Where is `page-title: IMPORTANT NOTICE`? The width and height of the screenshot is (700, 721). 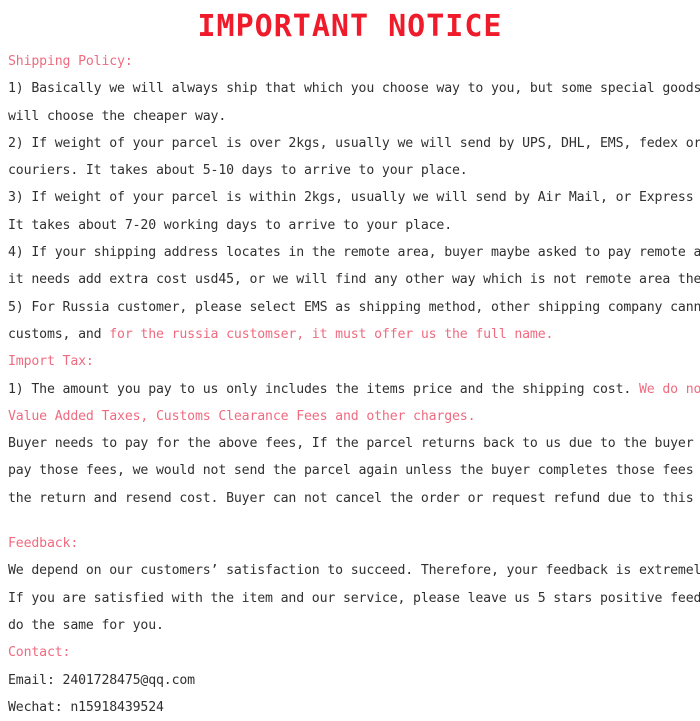
page-title: IMPORTANT NOTICE is located at coordinates (350, 26).